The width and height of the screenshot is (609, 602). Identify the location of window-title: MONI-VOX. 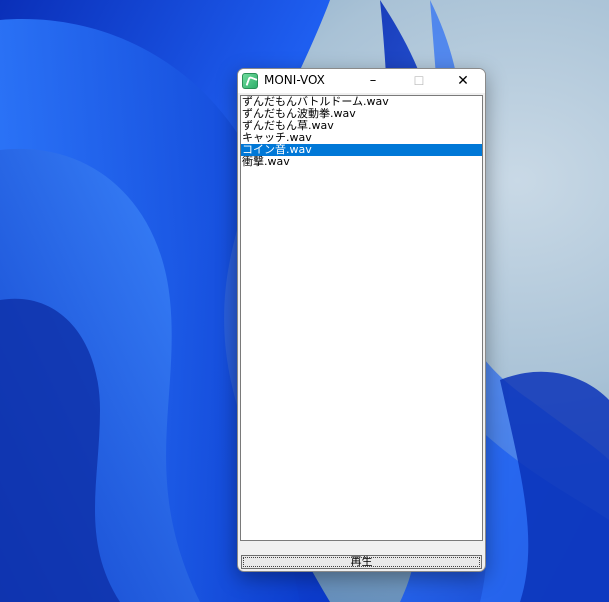
(294, 80).